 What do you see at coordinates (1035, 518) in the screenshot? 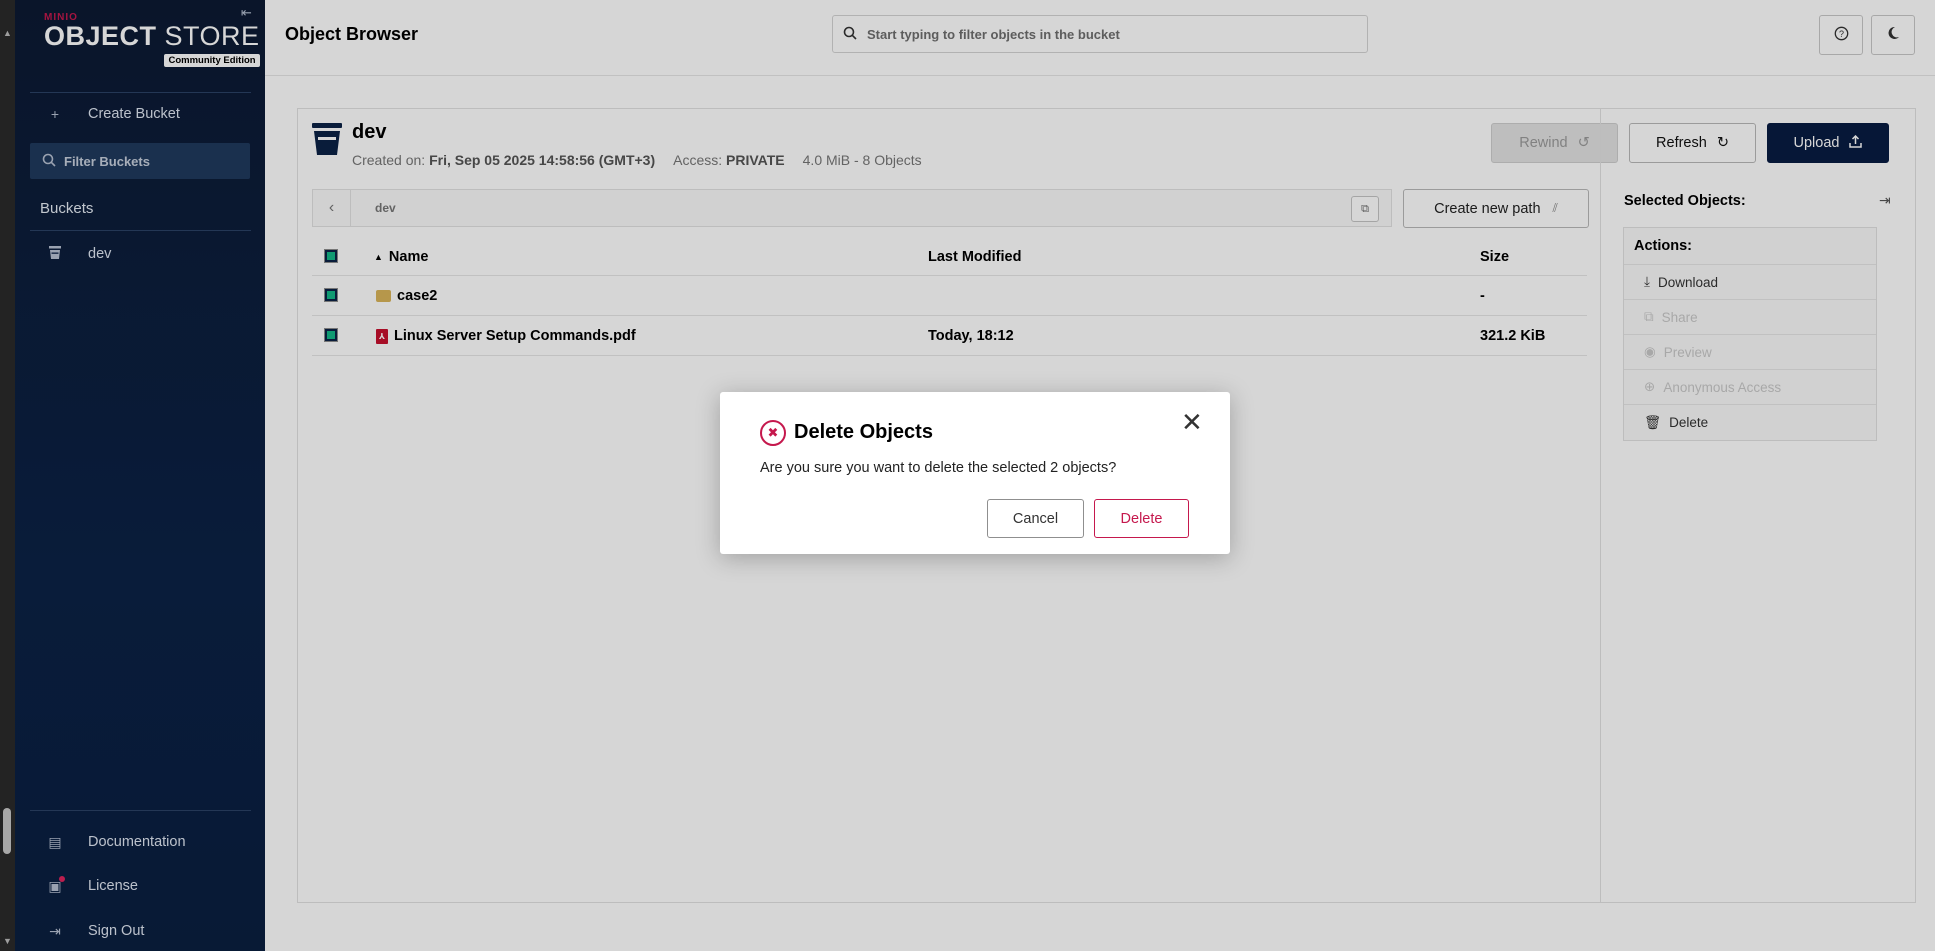
I see `cancel-button: Cancel` at bounding box center [1035, 518].